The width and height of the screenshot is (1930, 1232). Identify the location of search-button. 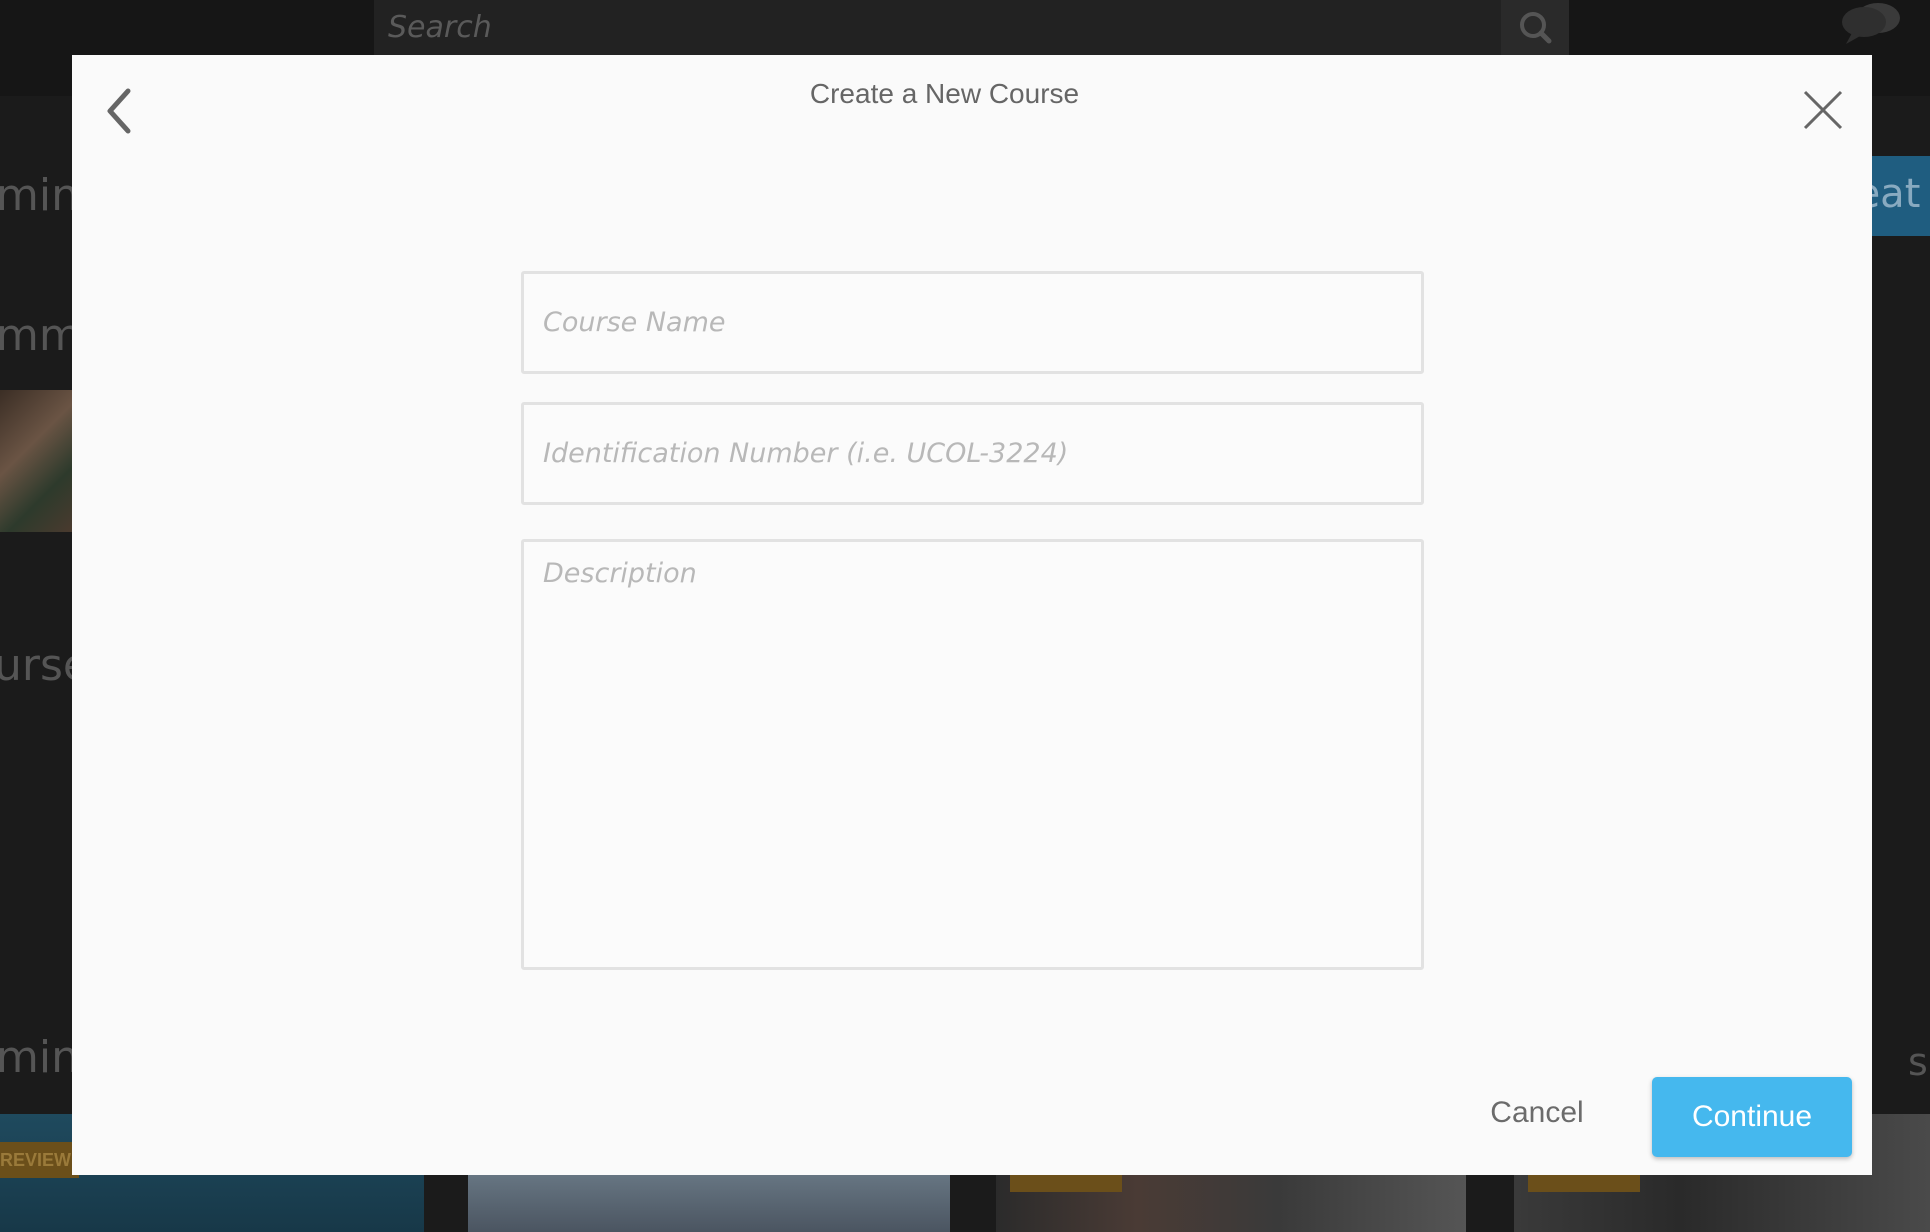
(1535, 27).